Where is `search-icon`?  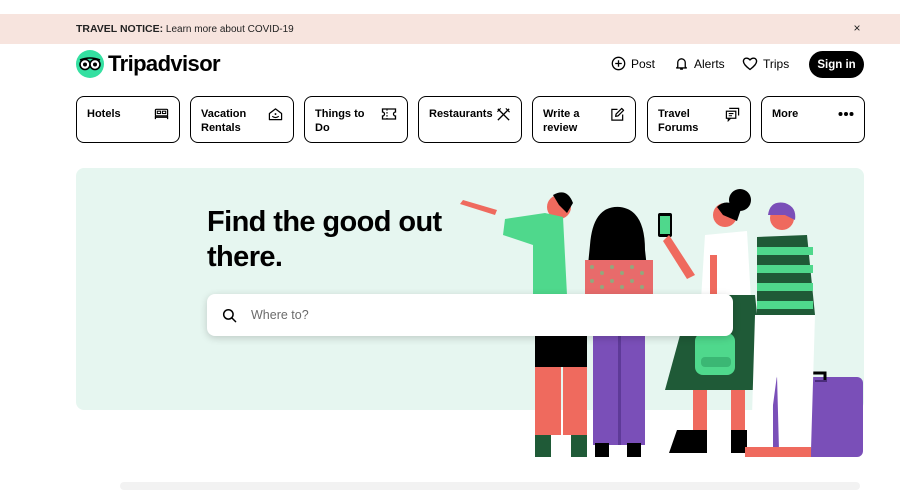
search-icon is located at coordinates (229, 315).